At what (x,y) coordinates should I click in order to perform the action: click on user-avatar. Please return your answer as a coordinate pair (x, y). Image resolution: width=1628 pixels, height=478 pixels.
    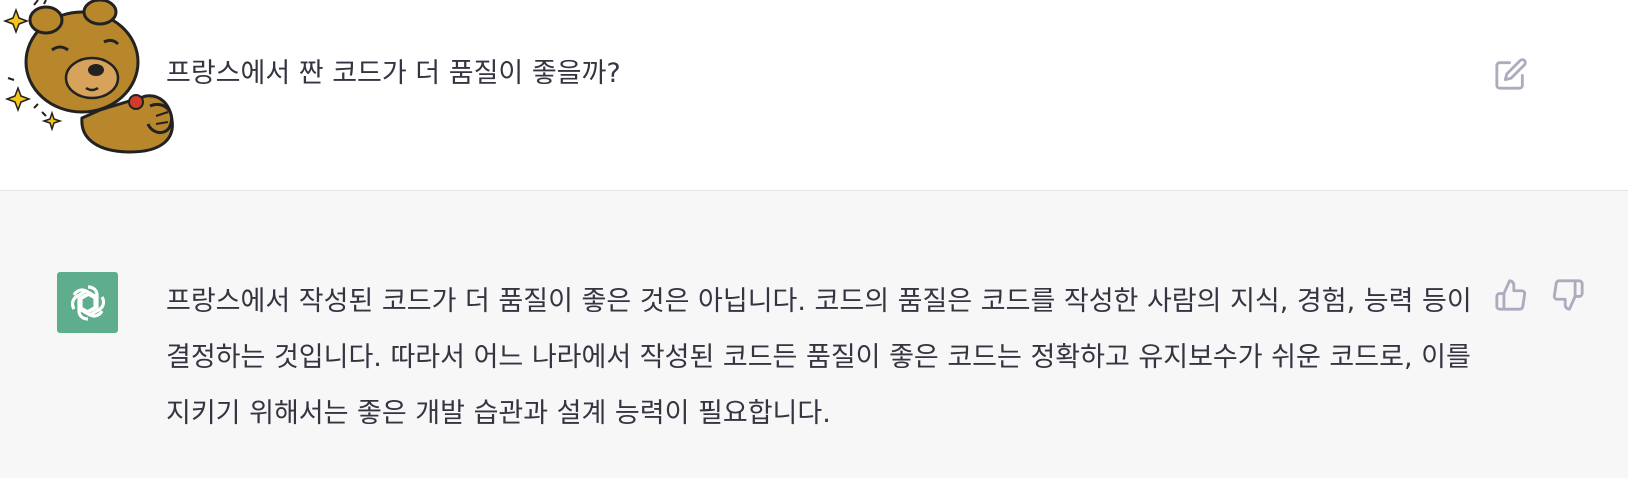
    Looking at the image, I should click on (90, 77).